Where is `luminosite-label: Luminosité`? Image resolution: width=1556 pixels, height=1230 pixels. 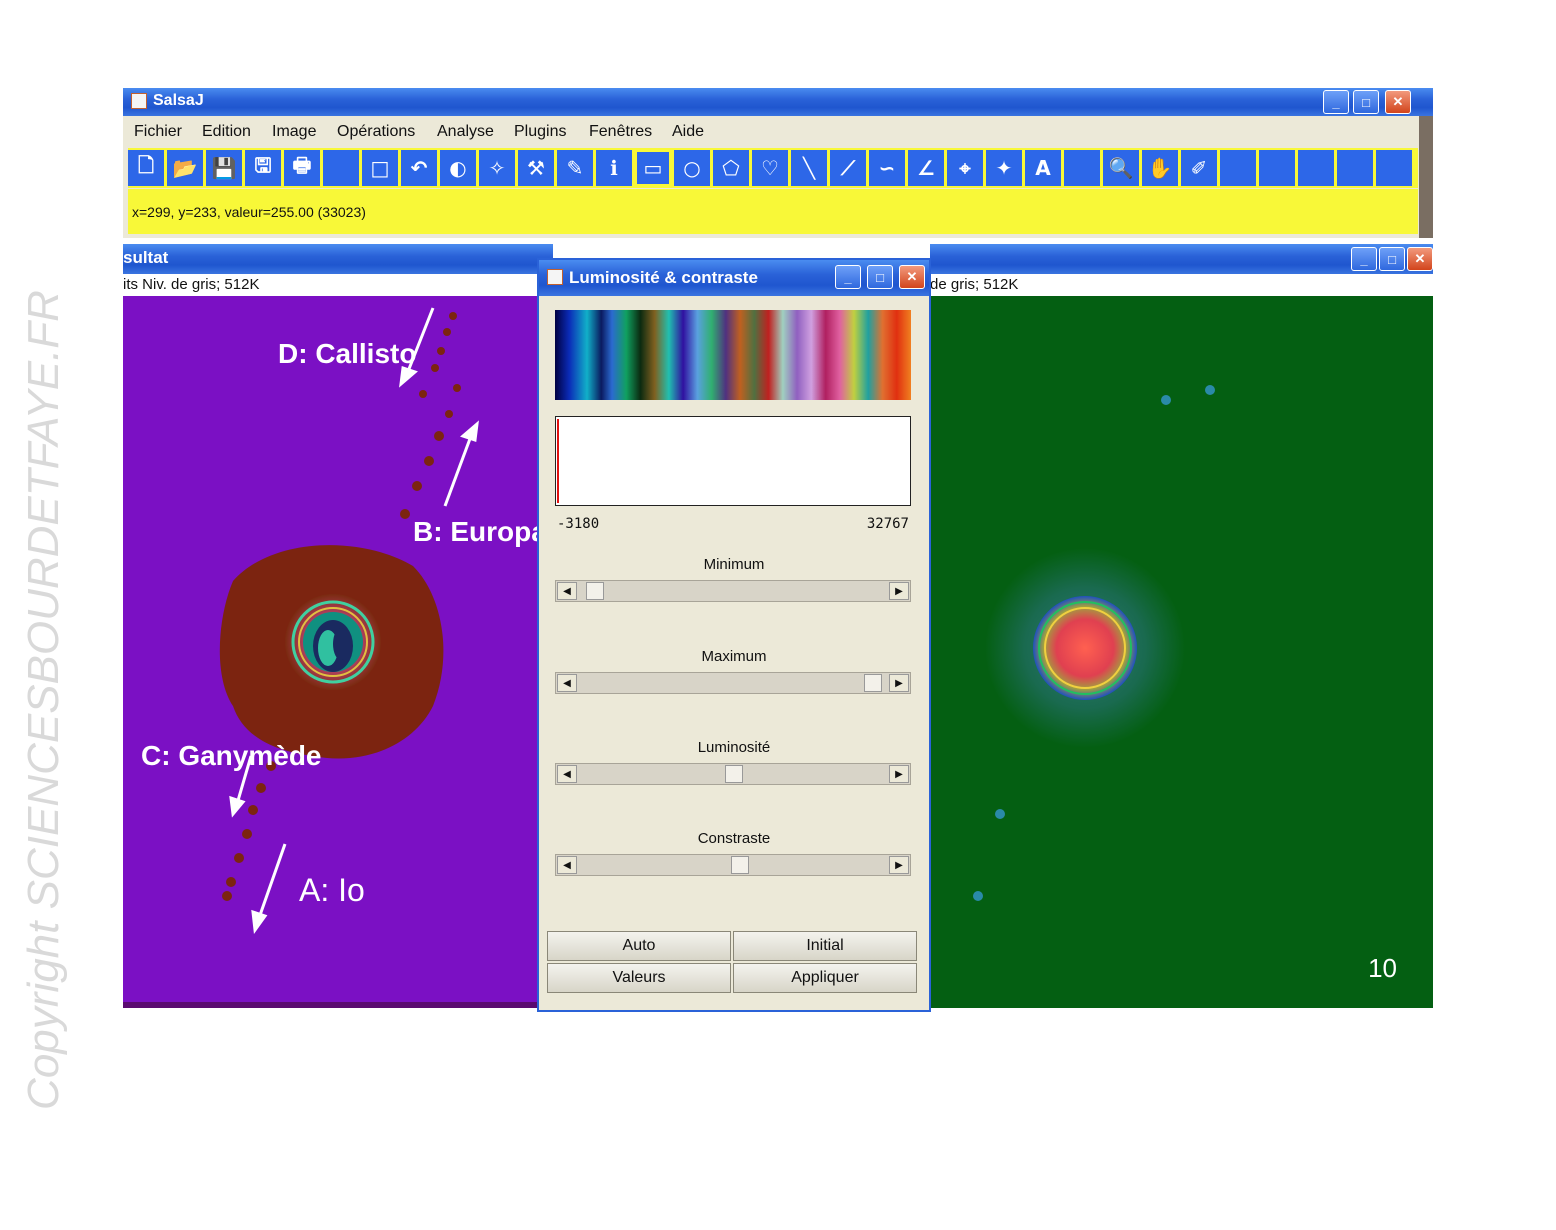
luminosite-label: Luminosité is located at coordinates (734, 747).